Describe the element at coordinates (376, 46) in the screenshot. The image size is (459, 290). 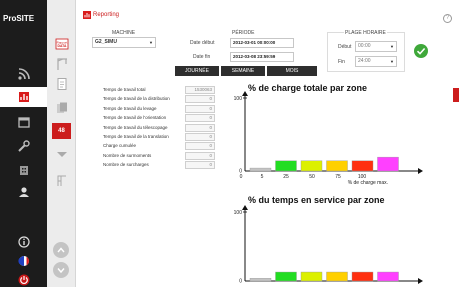
I see `time-start-select: 00:00 ▼` at that location.